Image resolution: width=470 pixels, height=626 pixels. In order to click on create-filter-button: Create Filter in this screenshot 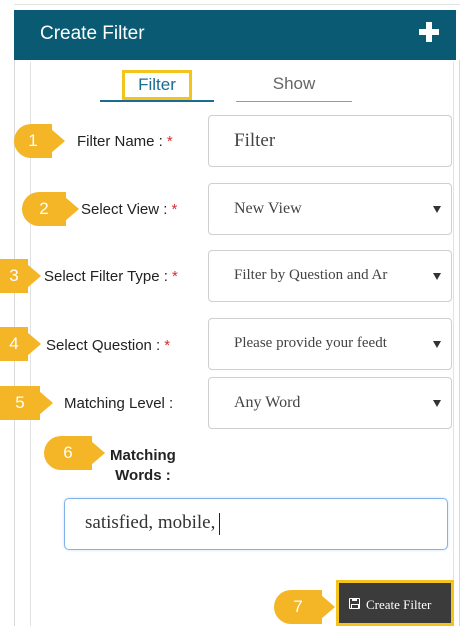, I will do `click(395, 603)`.